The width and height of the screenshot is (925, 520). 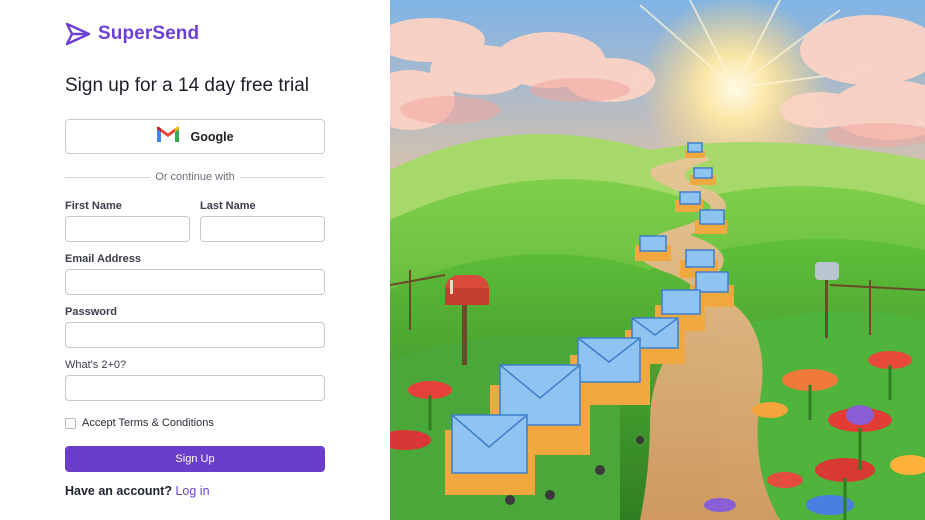 What do you see at coordinates (118, 491) in the screenshot?
I see `login-prompt-text: Have an account?` at bounding box center [118, 491].